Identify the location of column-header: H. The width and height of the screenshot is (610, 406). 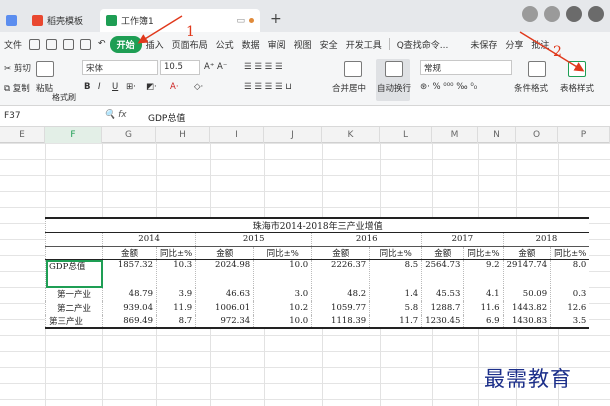
(183, 135).